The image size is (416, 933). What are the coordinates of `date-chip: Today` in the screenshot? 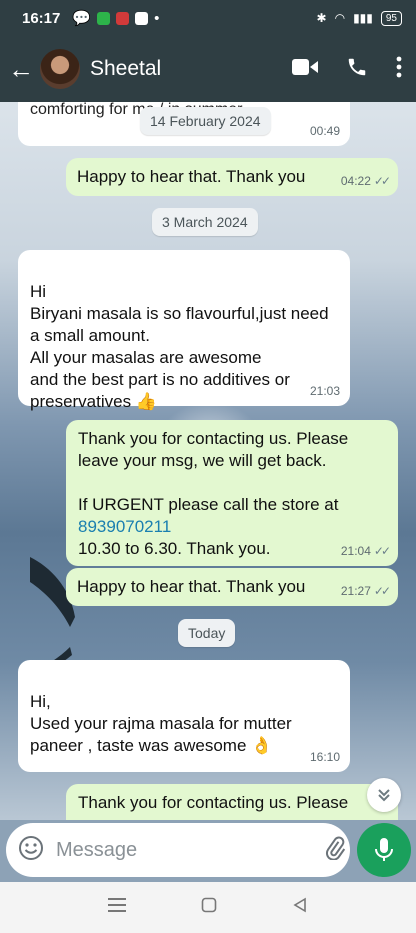 It's located at (207, 633).